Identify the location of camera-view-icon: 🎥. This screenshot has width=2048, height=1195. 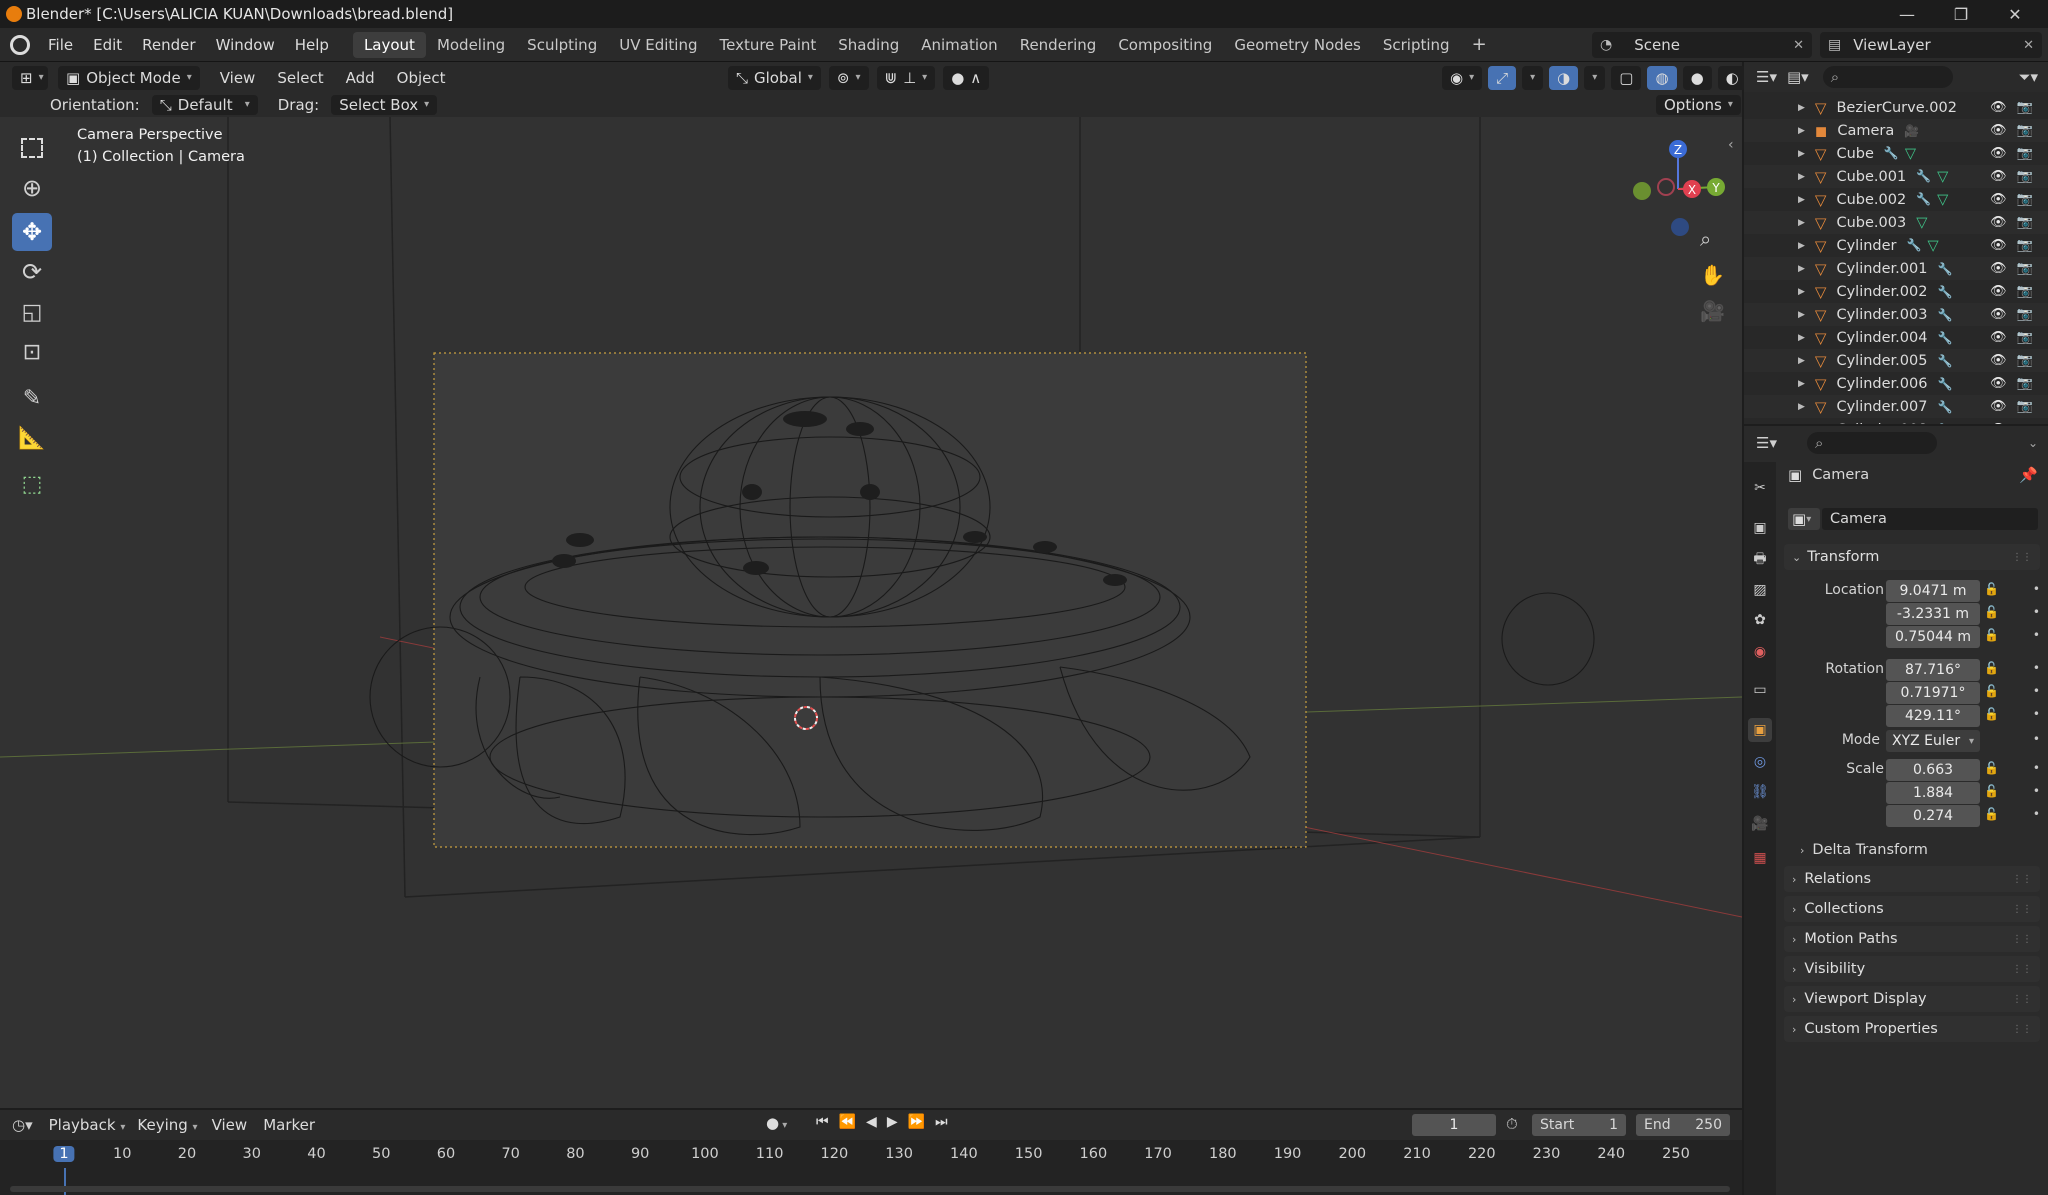
(1712, 311).